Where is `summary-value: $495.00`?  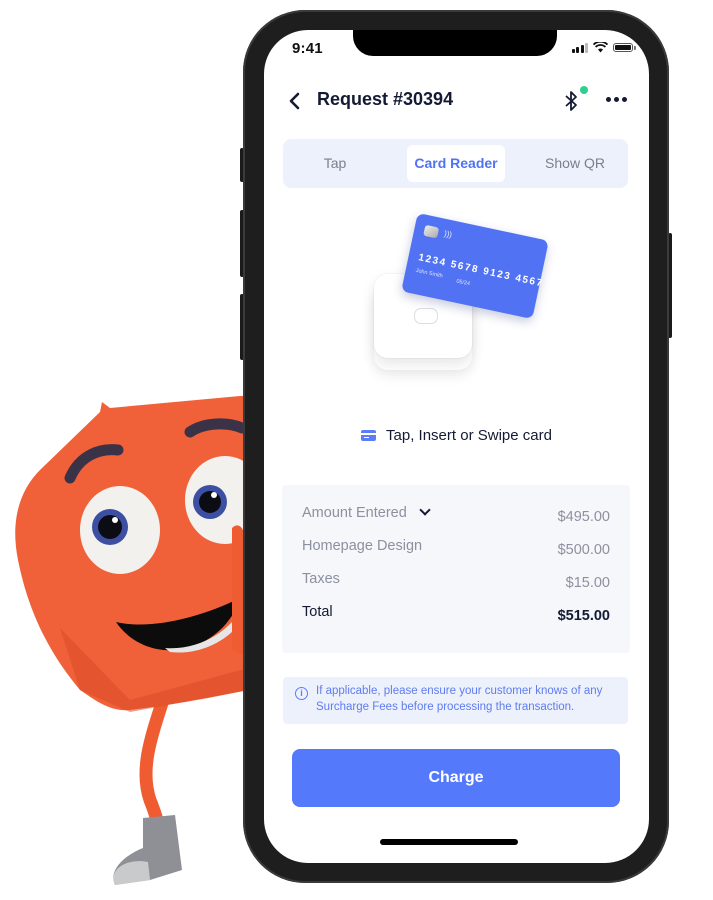
summary-value: $495.00 is located at coordinates (583, 517).